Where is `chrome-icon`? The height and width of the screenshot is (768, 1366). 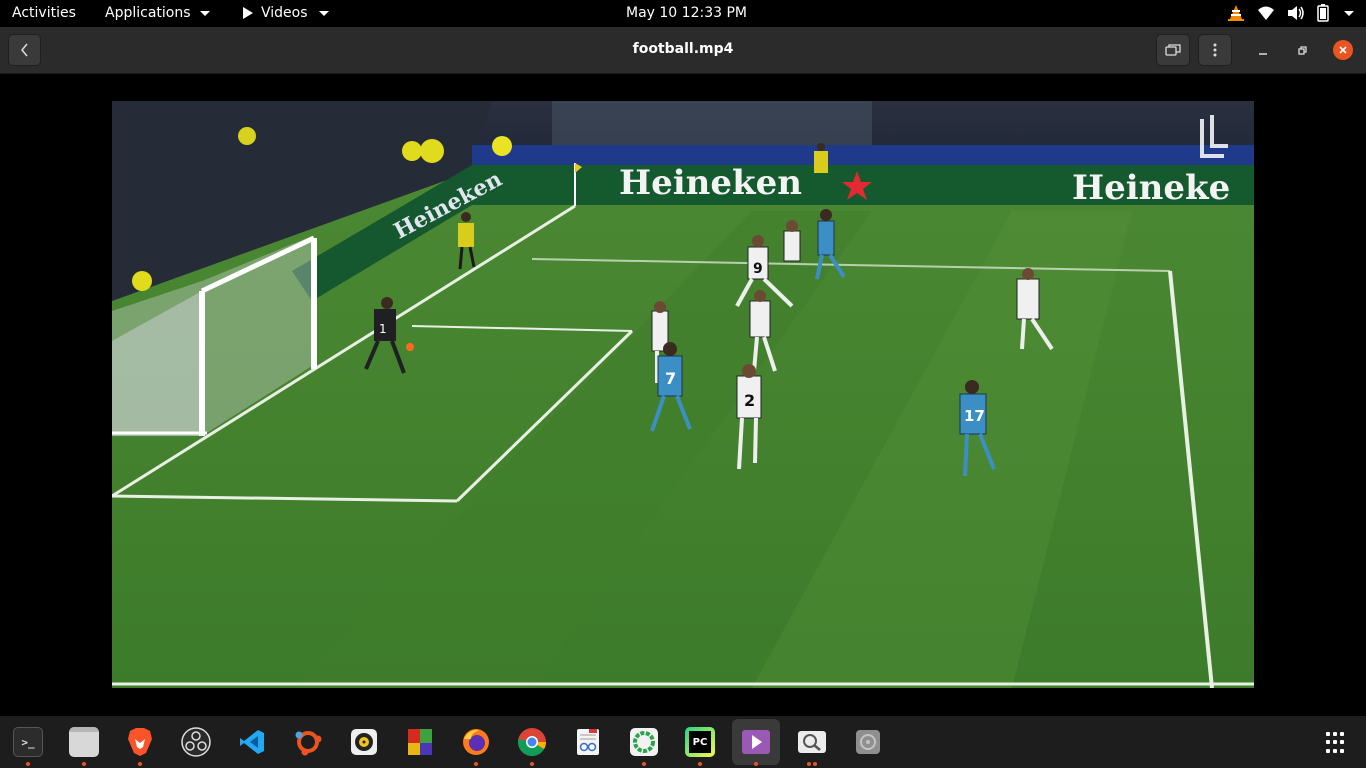
chrome-icon is located at coordinates (532, 742).